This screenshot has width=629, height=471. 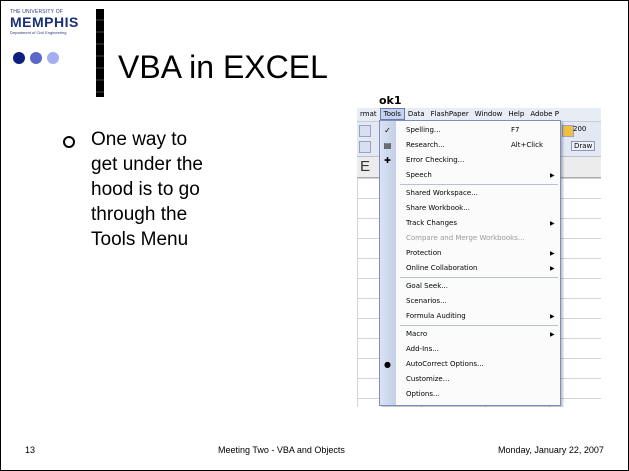 I want to click on footer-date: Monday, January 22, 2007, so click(x=551, y=450).